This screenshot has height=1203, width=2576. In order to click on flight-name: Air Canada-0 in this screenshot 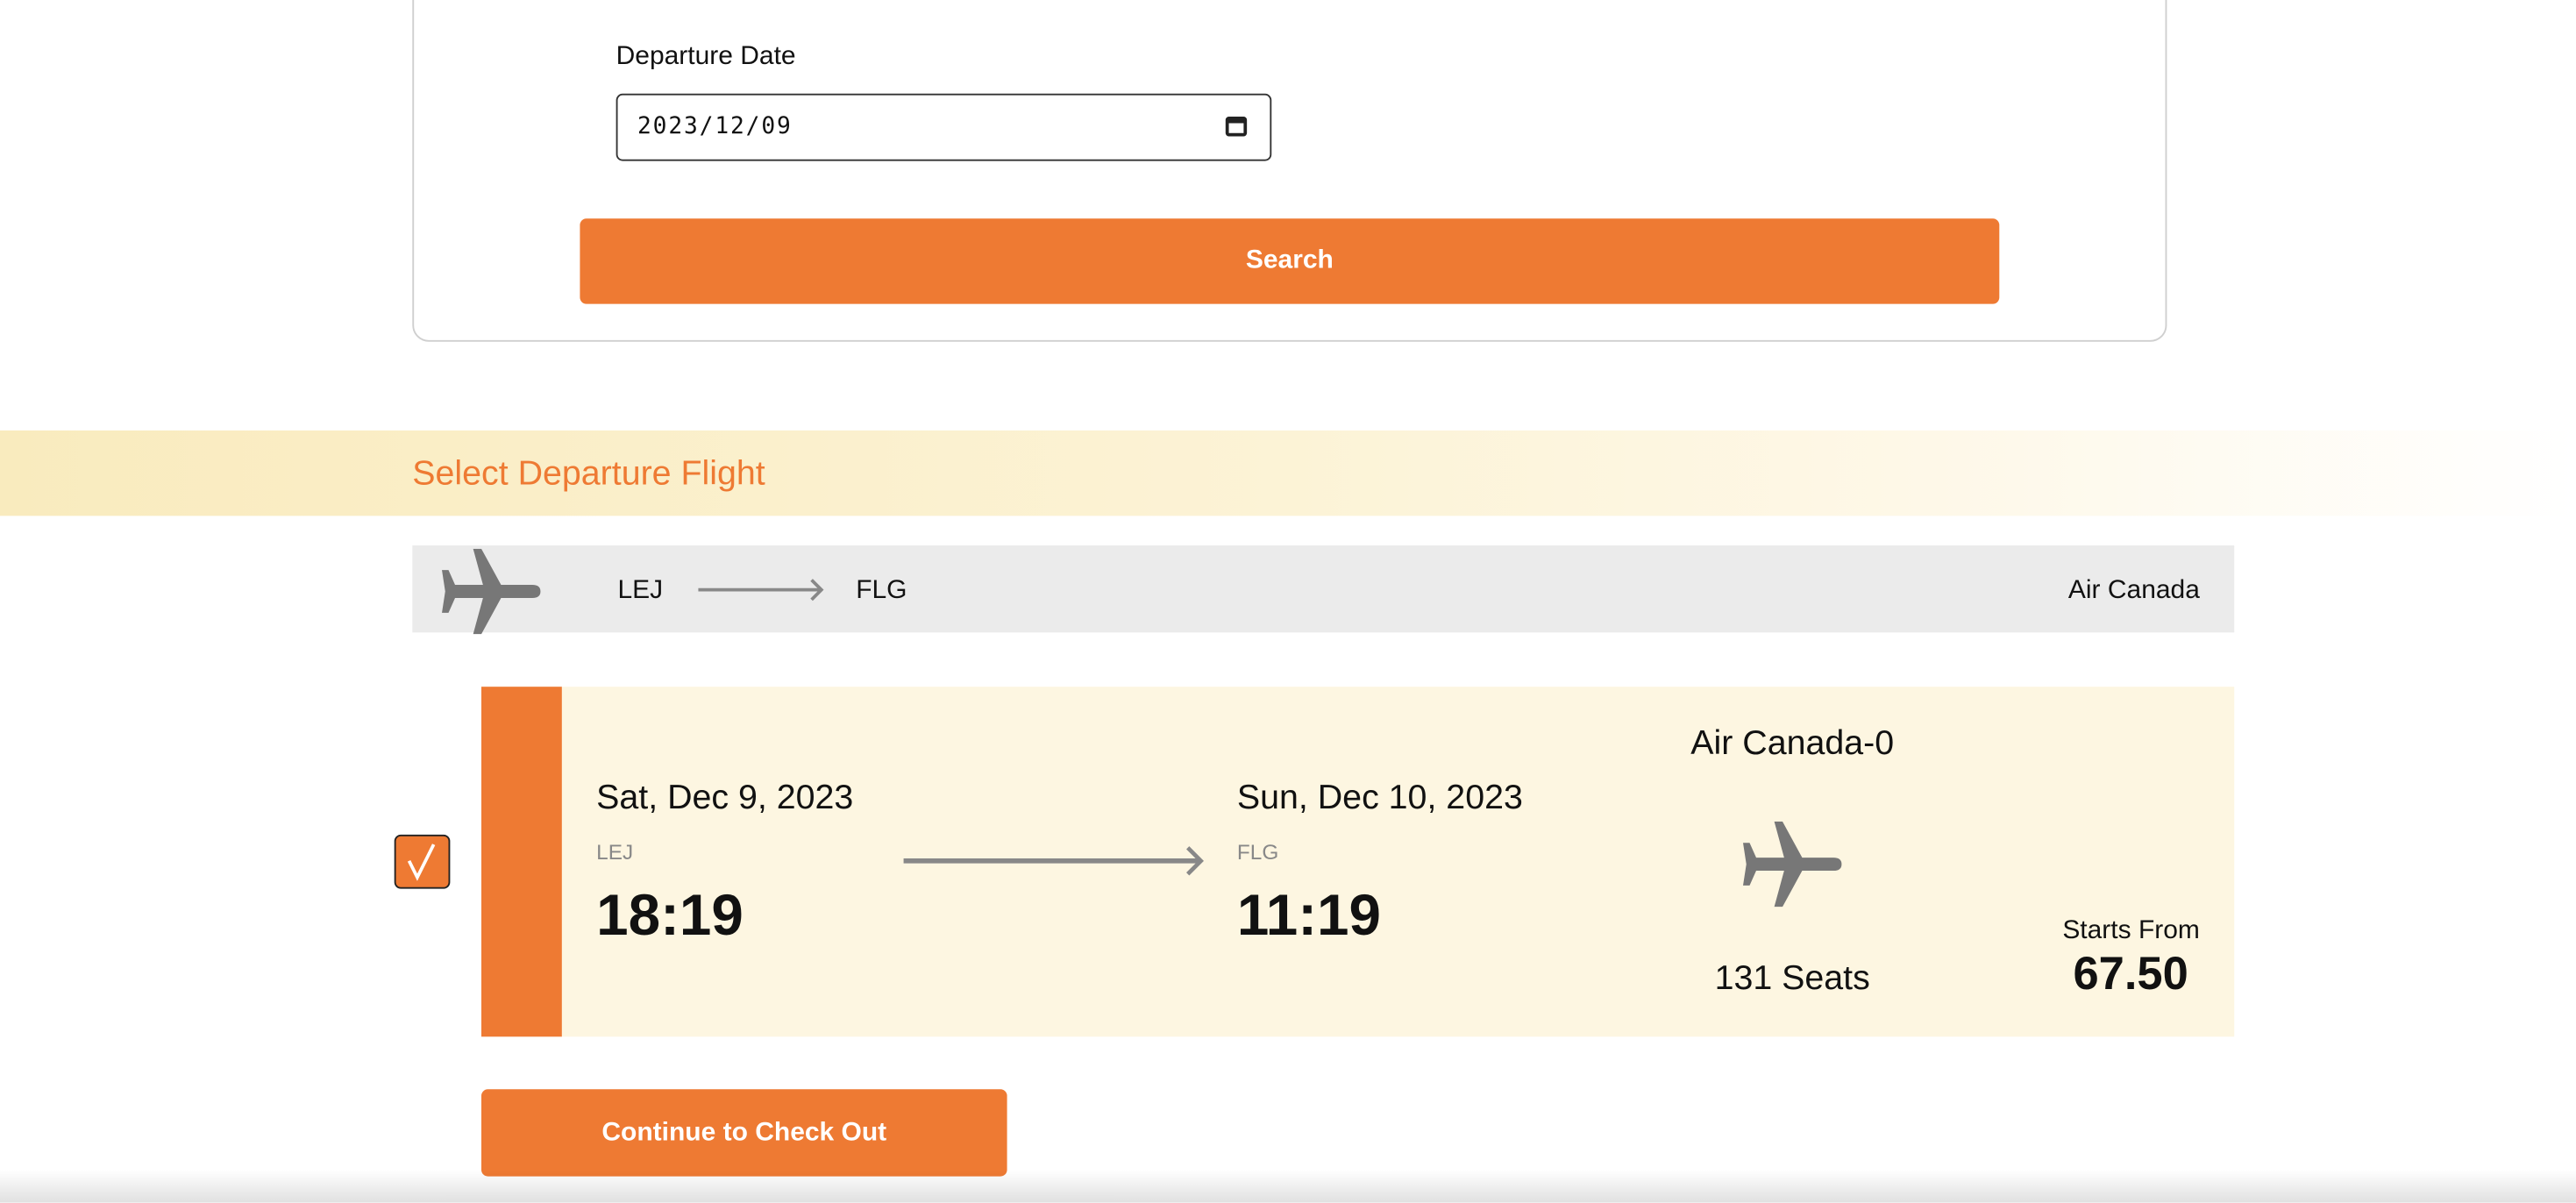, I will do `click(1792, 743)`.